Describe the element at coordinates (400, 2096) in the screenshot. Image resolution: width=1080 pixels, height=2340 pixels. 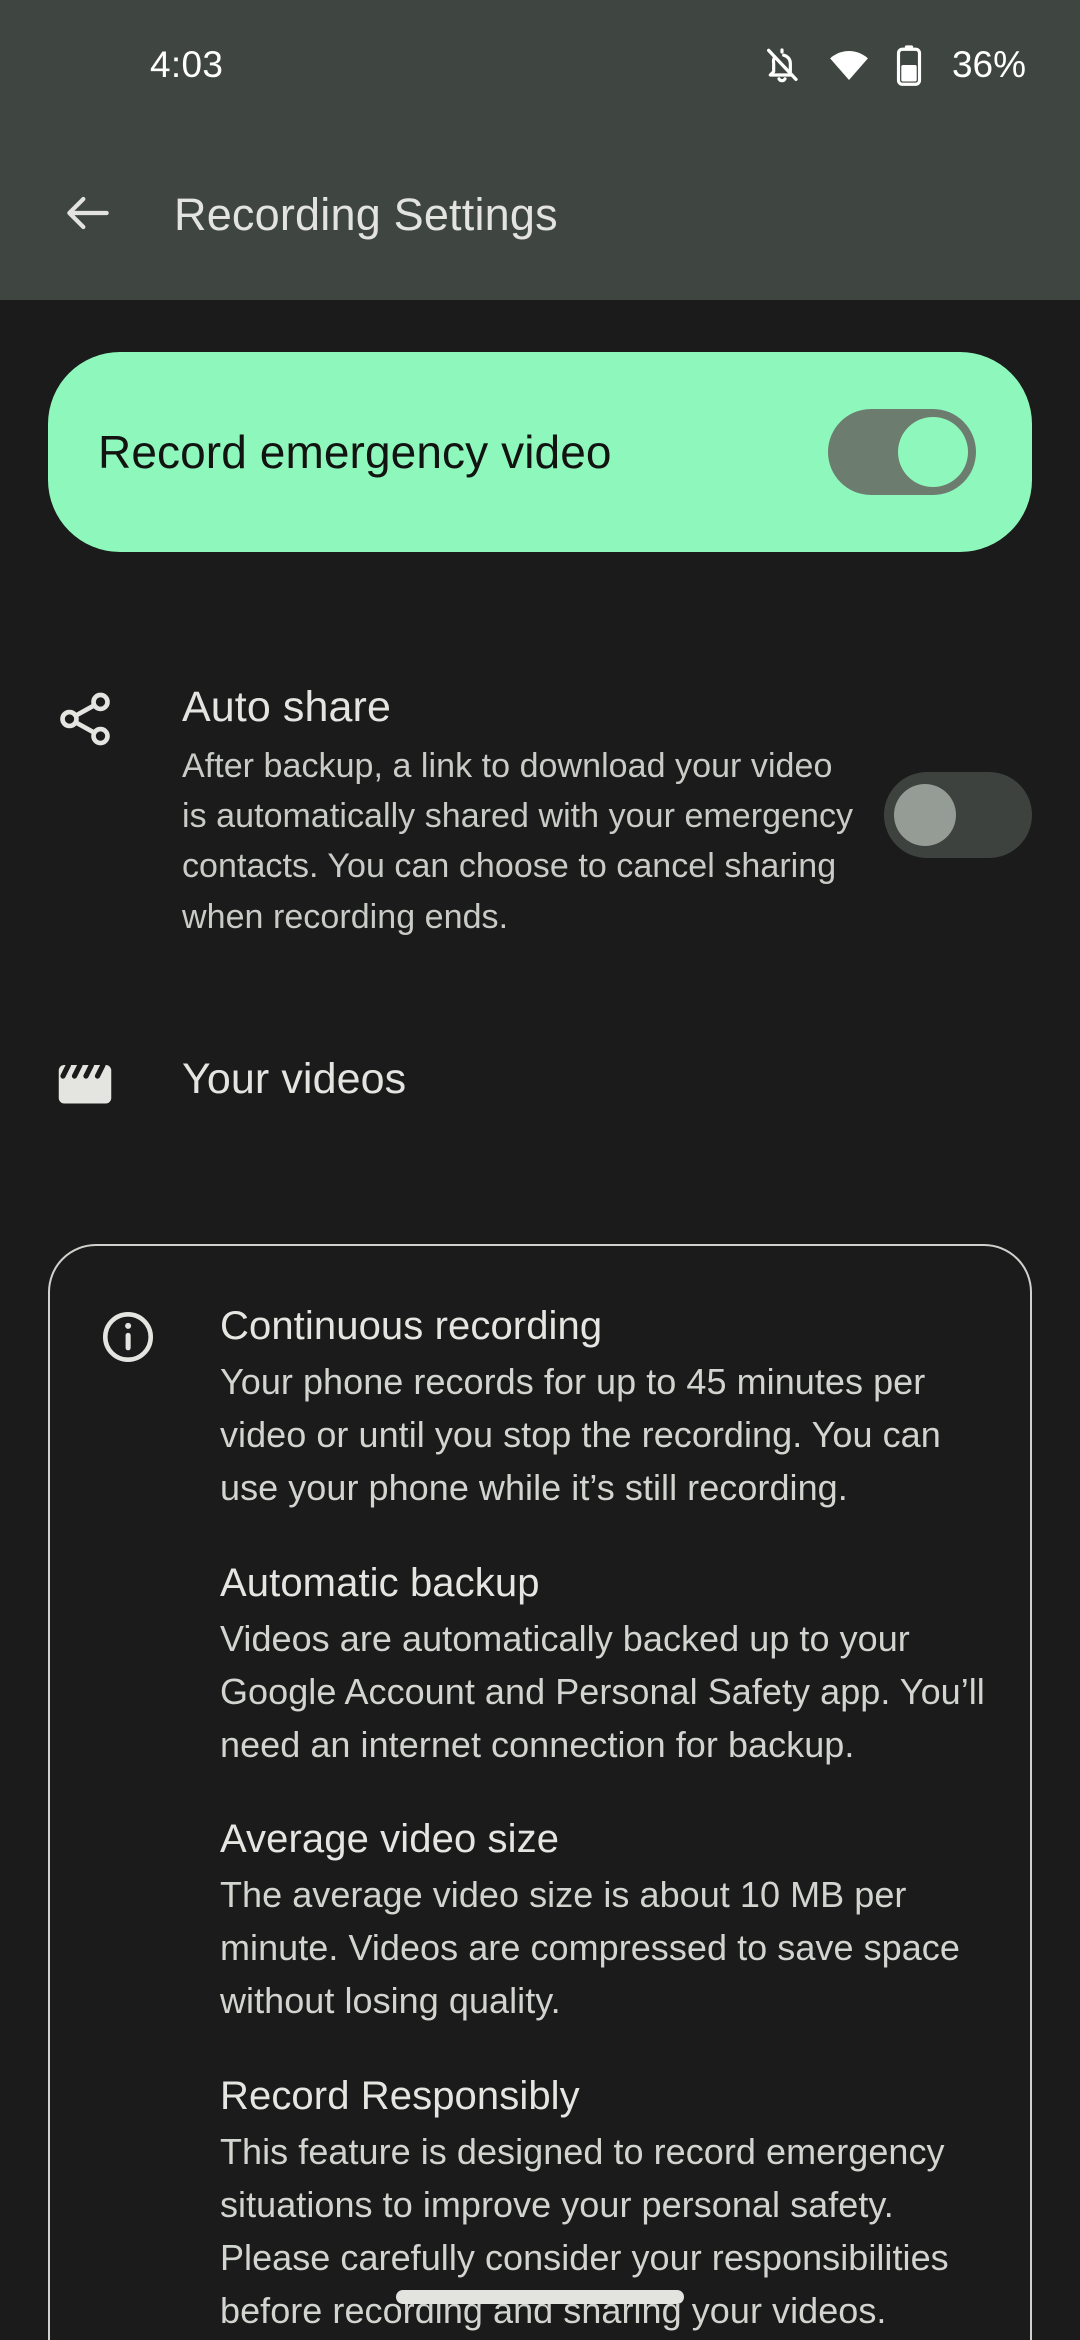
I see `info-section-title: Record Responsibly` at that location.